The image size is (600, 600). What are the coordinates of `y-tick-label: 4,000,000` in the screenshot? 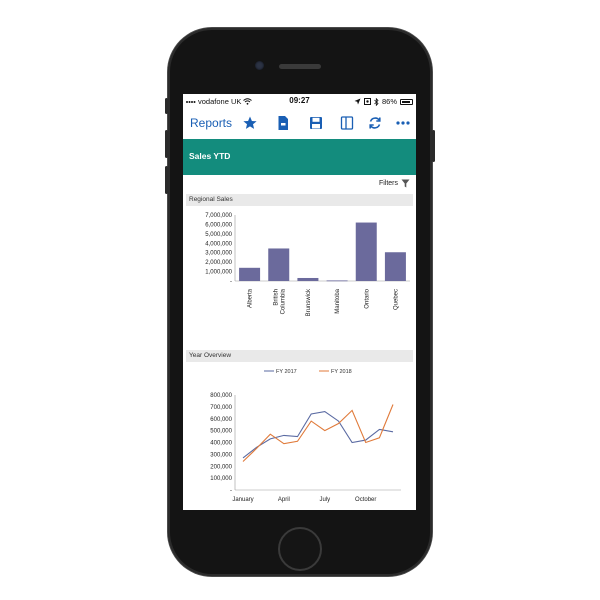 It's located at (218, 244).